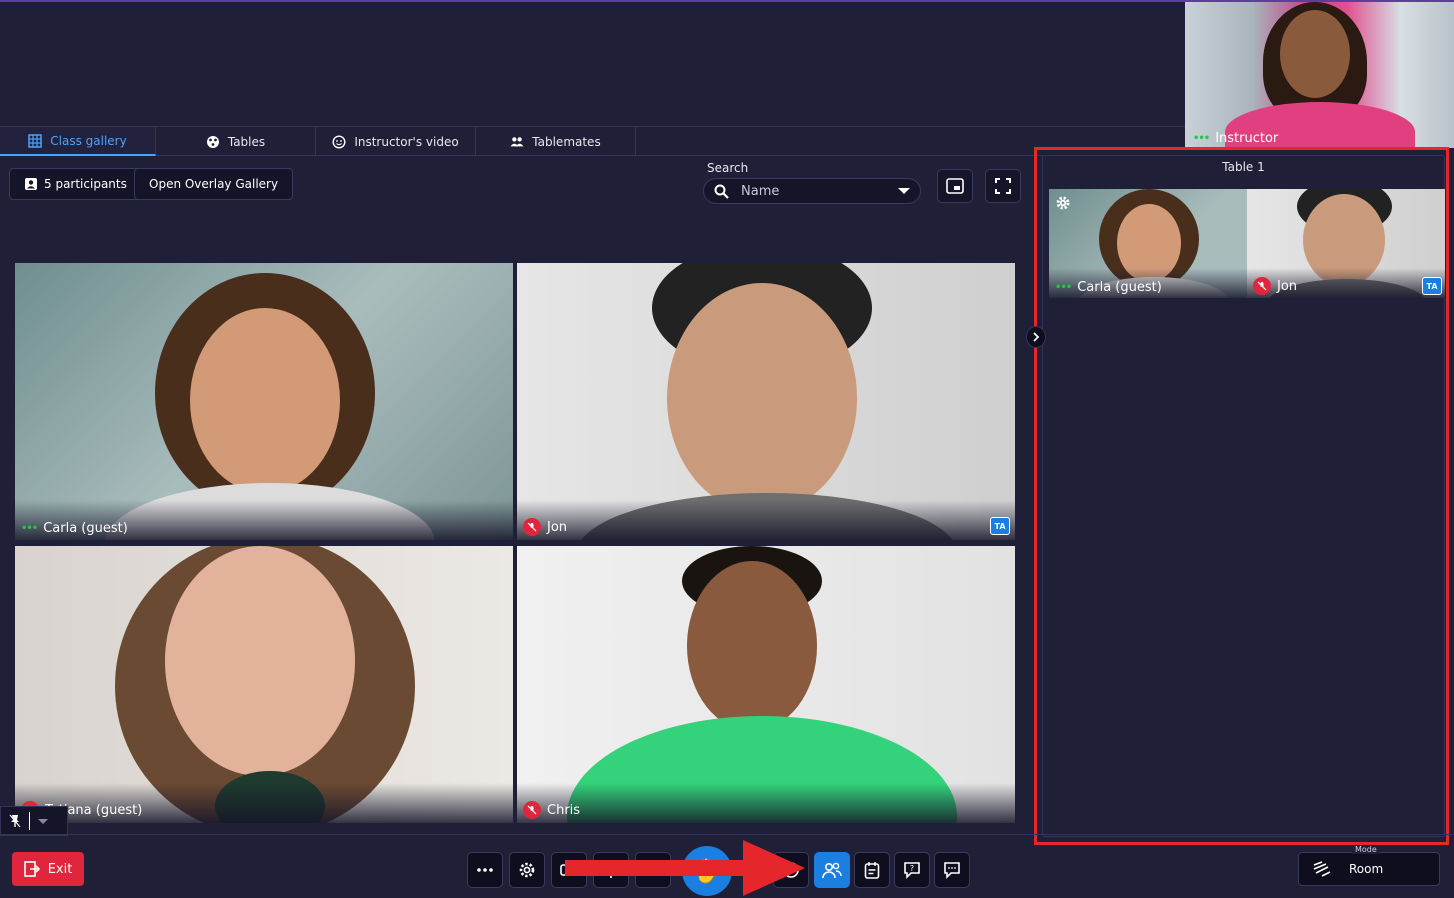 This screenshot has height=898, width=1454. I want to click on notes-button, so click(872, 870).